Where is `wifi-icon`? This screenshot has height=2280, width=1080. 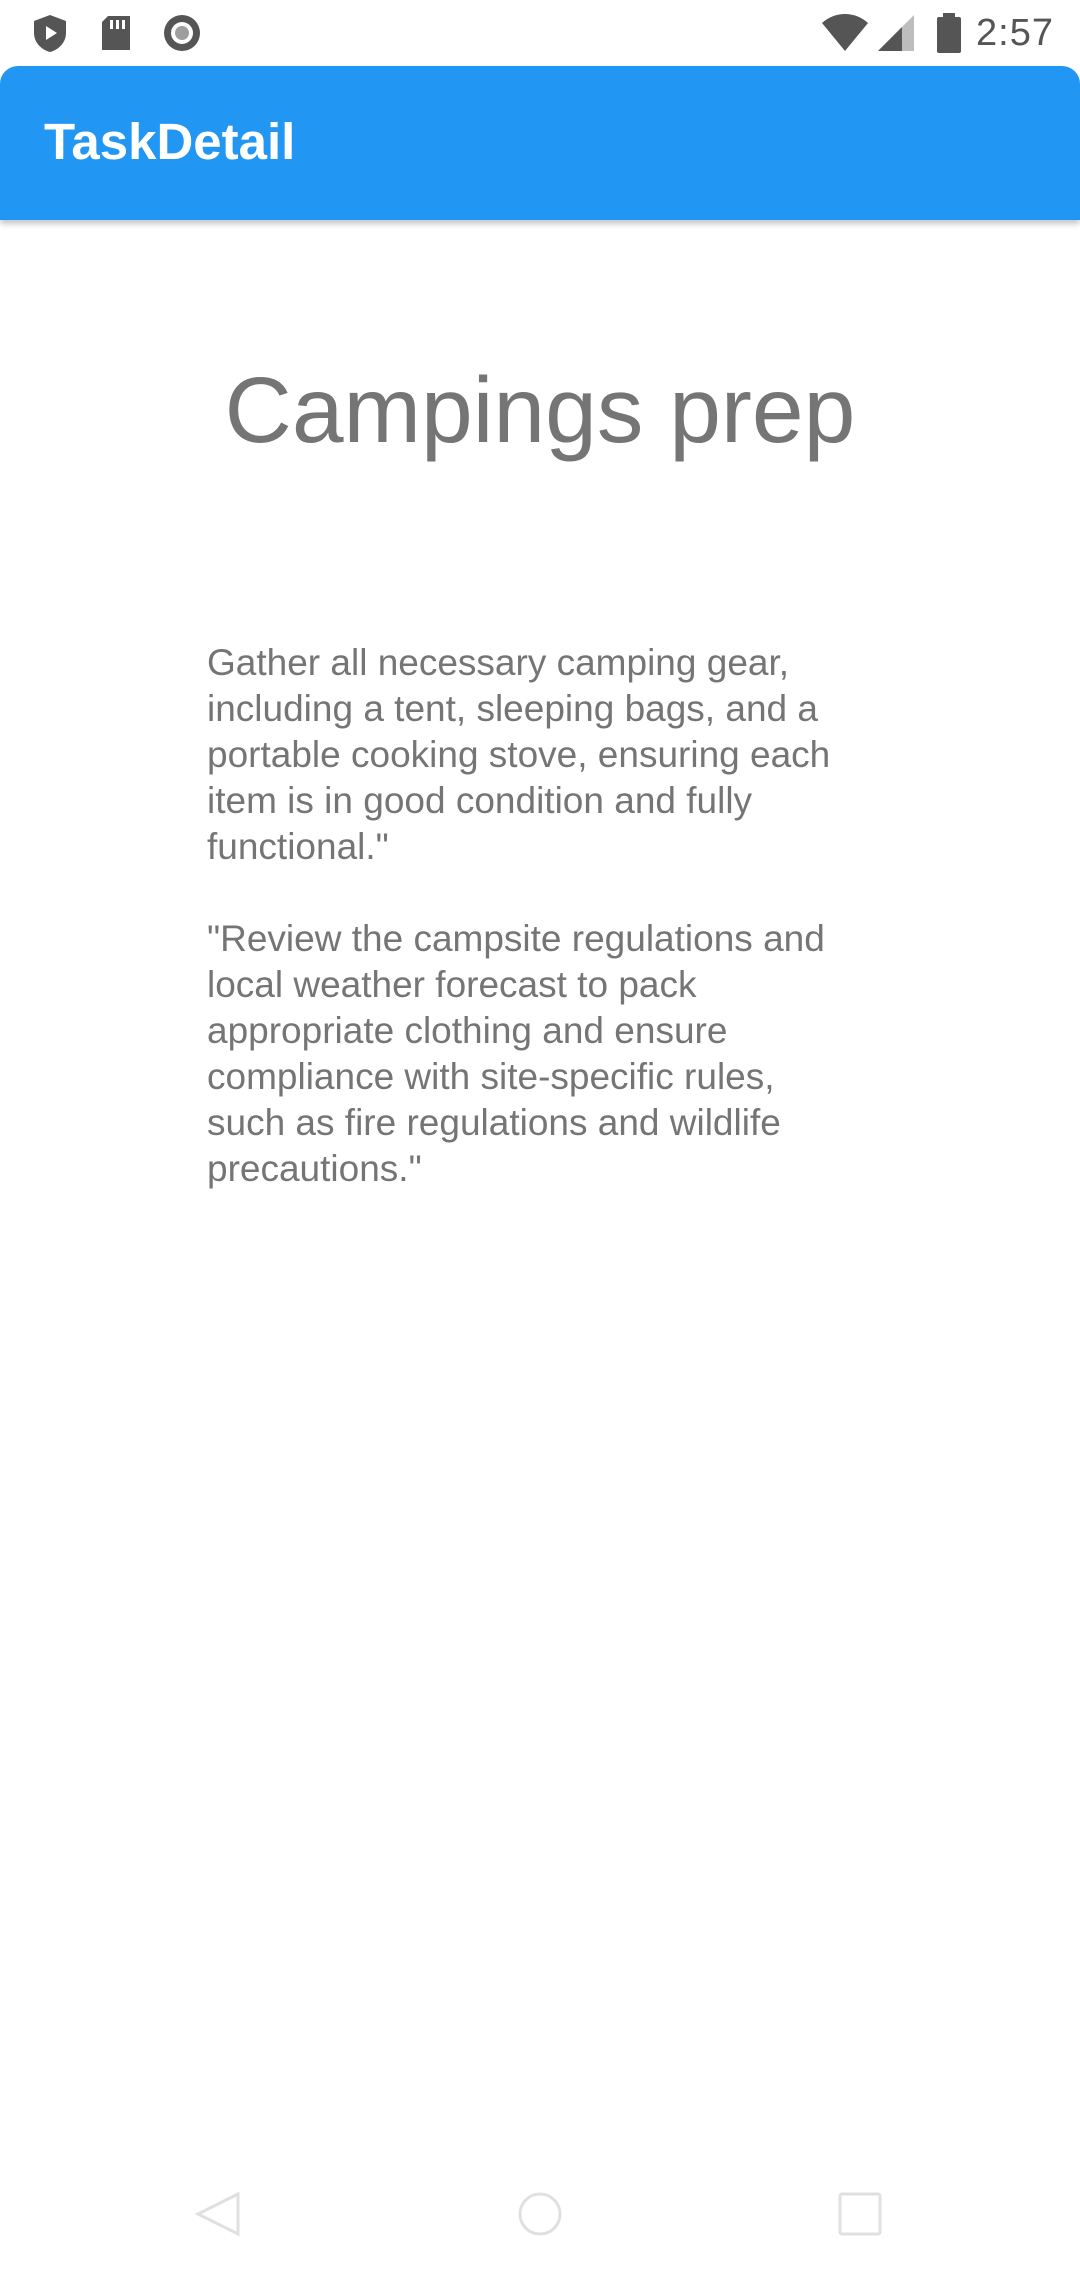
wifi-icon is located at coordinates (845, 33).